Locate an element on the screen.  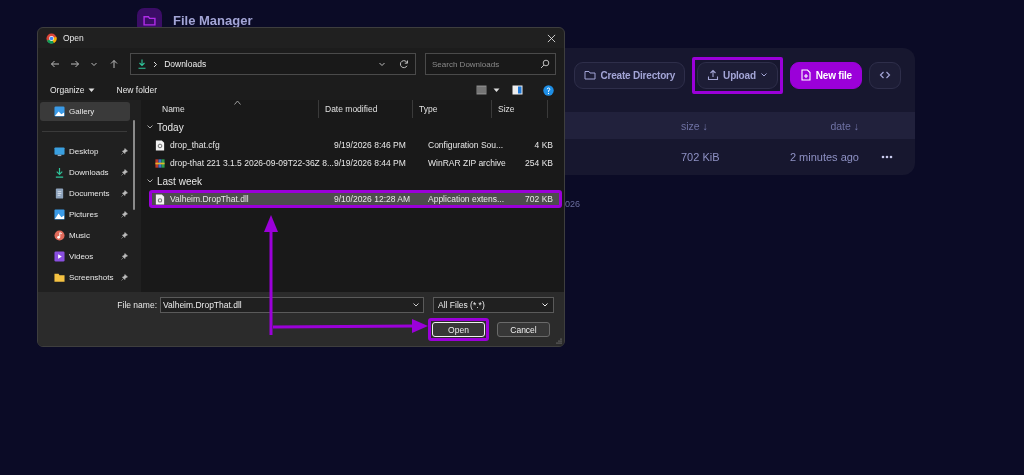
group-header: Last week is located at coordinates (175, 181).